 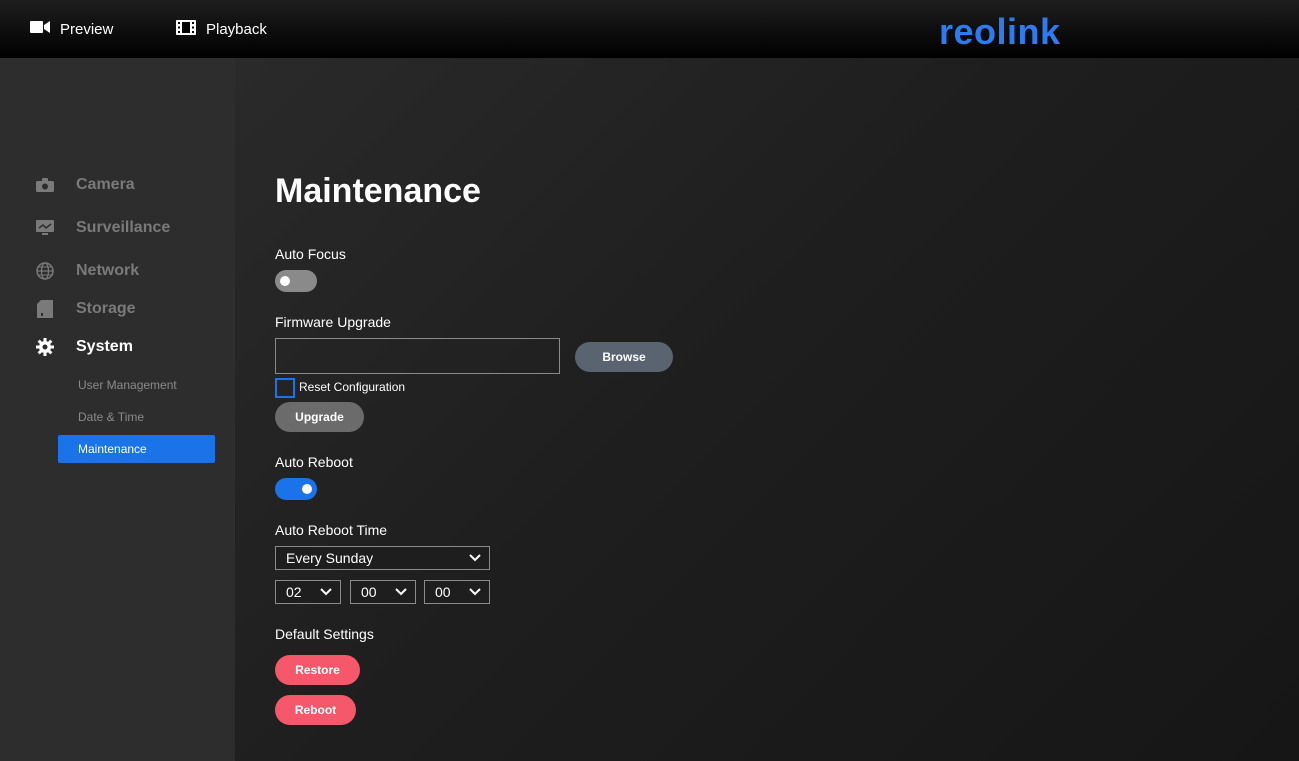 What do you see at coordinates (136, 417) in the screenshot?
I see `sidebar-subitem-date-time: Date & Time` at bounding box center [136, 417].